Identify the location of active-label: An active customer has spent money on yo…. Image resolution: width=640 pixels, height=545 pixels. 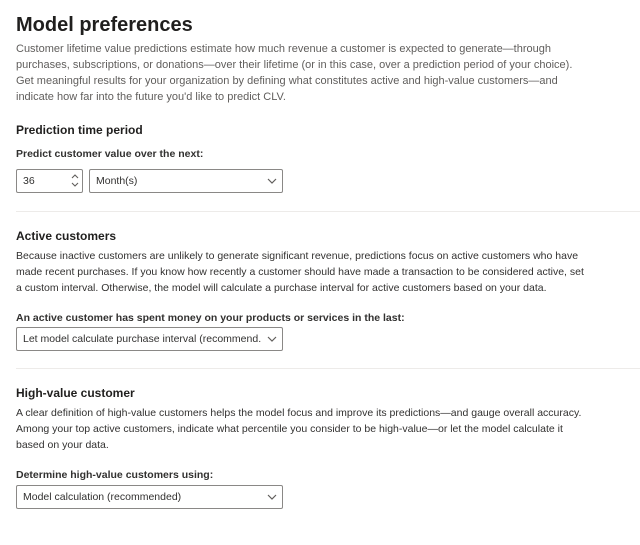
(210, 318).